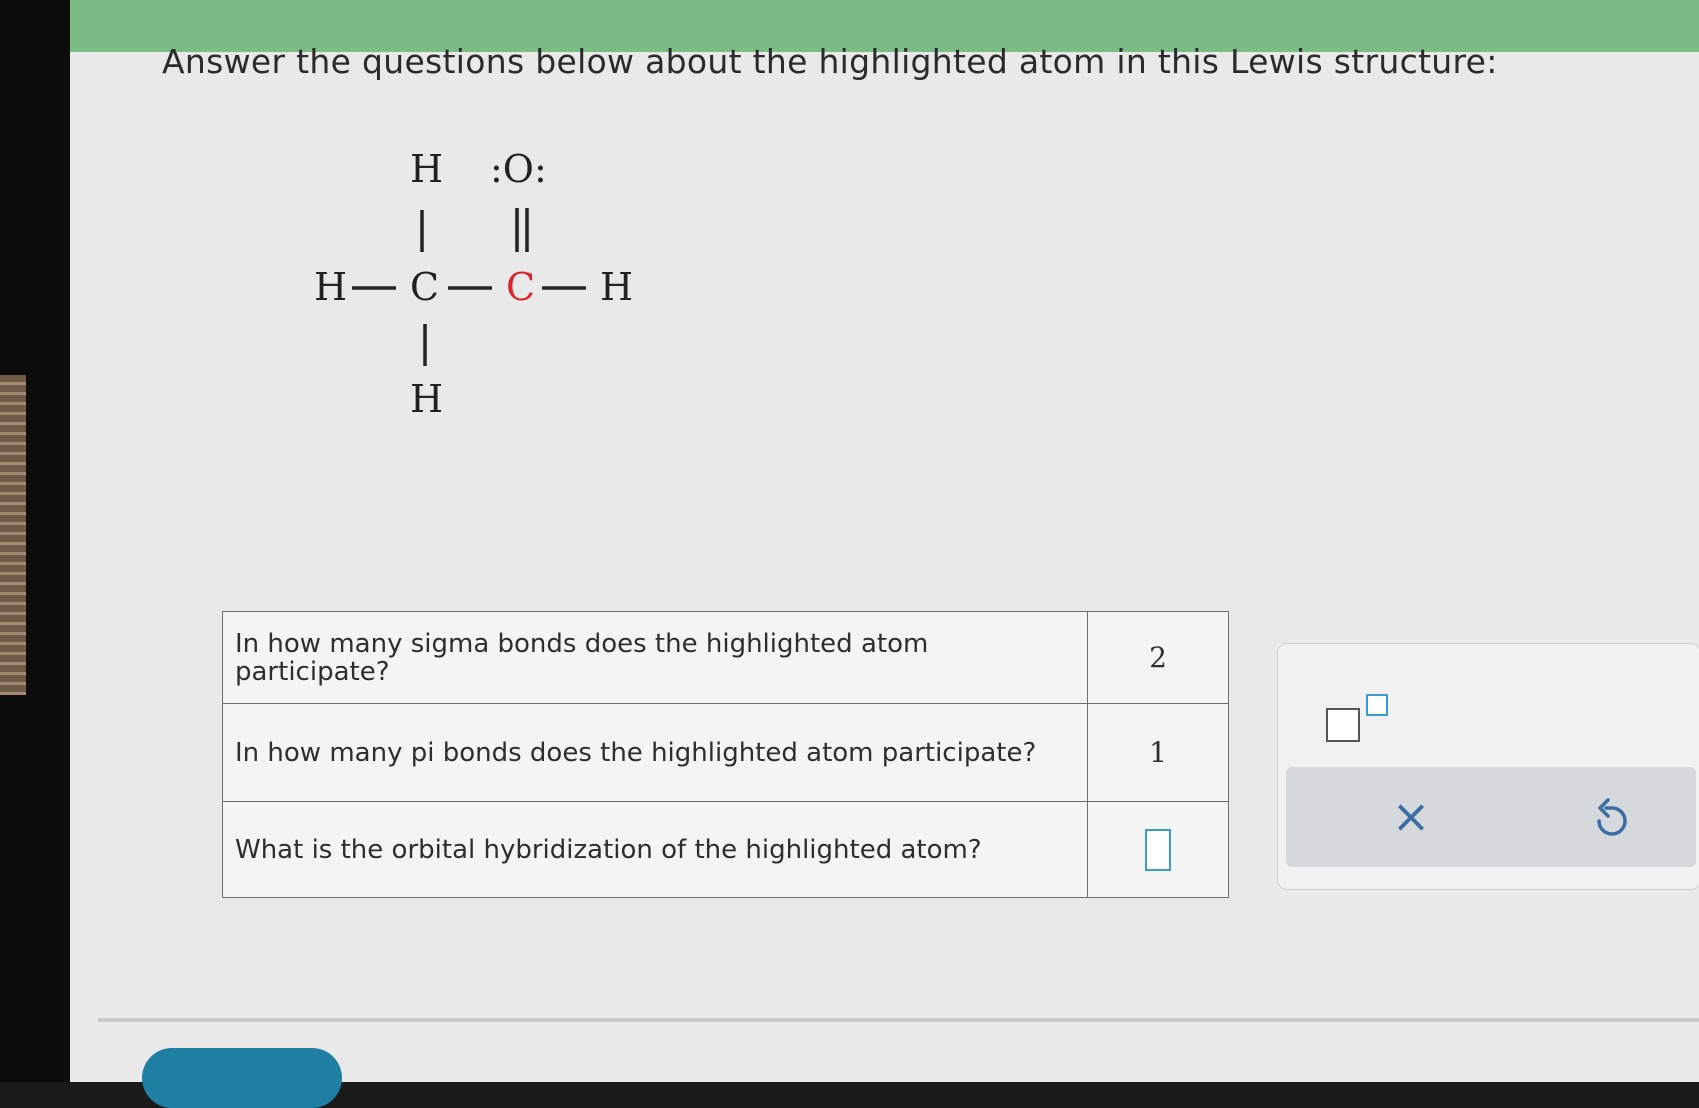 The height and width of the screenshot is (1108, 1699). What do you see at coordinates (616, 287) in the screenshot?
I see `atom-h-right: H` at bounding box center [616, 287].